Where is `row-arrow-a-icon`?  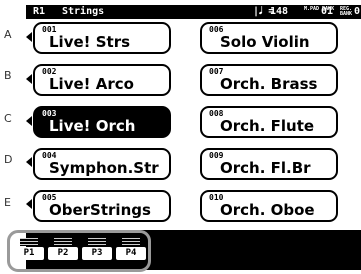
row-arrow-a-icon is located at coordinates (29, 37).